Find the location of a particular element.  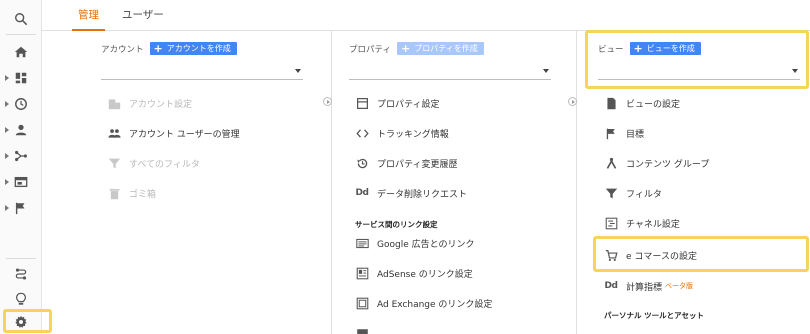

menu-item-label: Ad Exchange のリンク設定 is located at coordinates (435, 304).